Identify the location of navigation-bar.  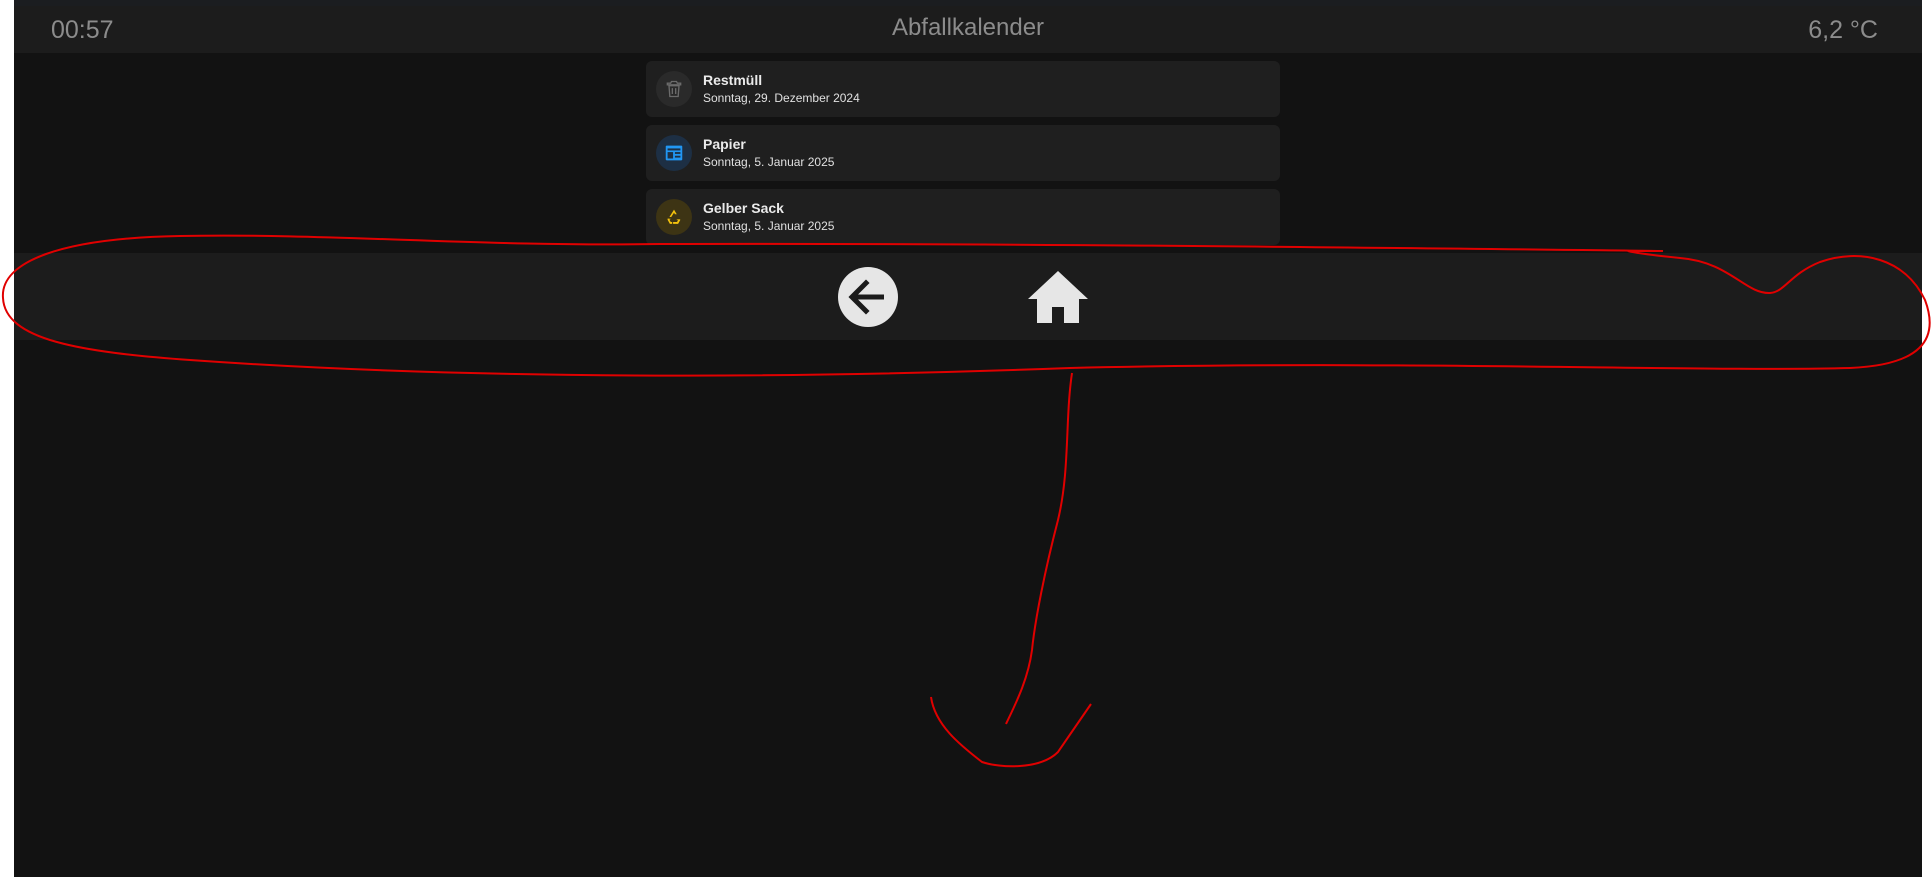
(968, 296).